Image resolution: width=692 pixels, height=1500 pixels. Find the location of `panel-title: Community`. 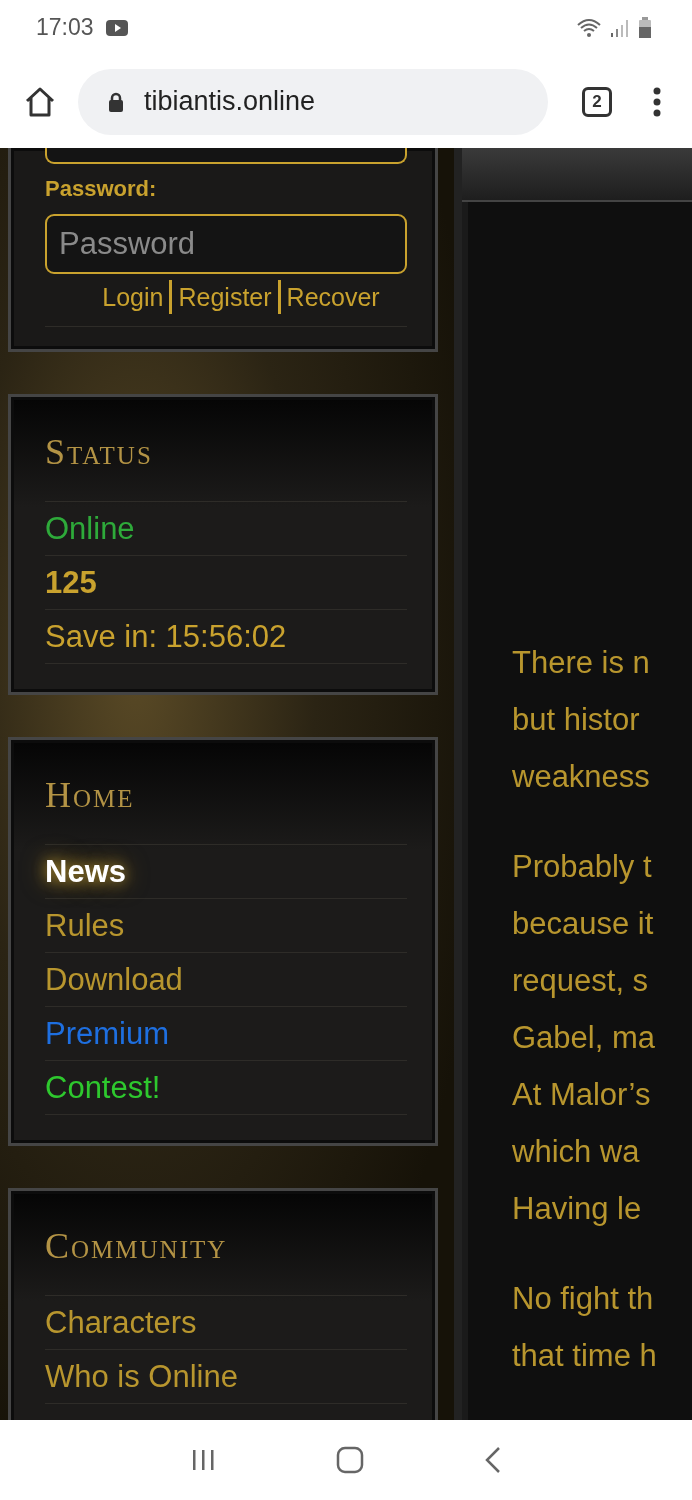

panel-title: Community is located at coordinates (137, 1246).